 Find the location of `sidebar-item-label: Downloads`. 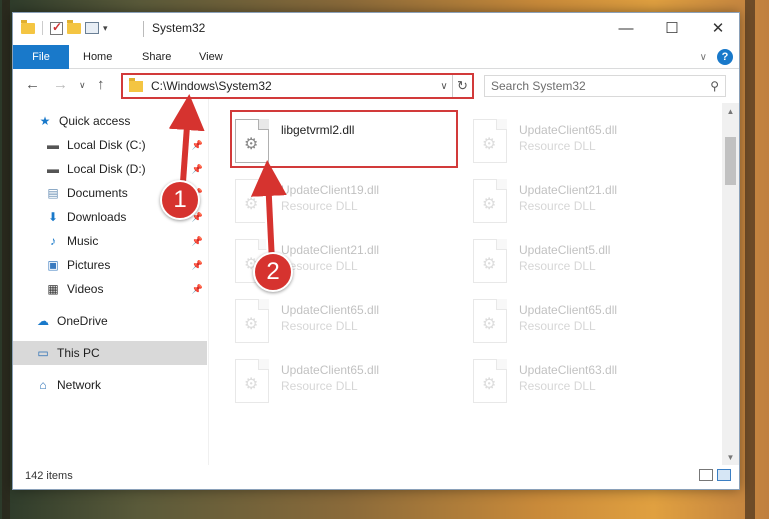

sidebar-item-label: Downloads is located at coordinates (97, 217).